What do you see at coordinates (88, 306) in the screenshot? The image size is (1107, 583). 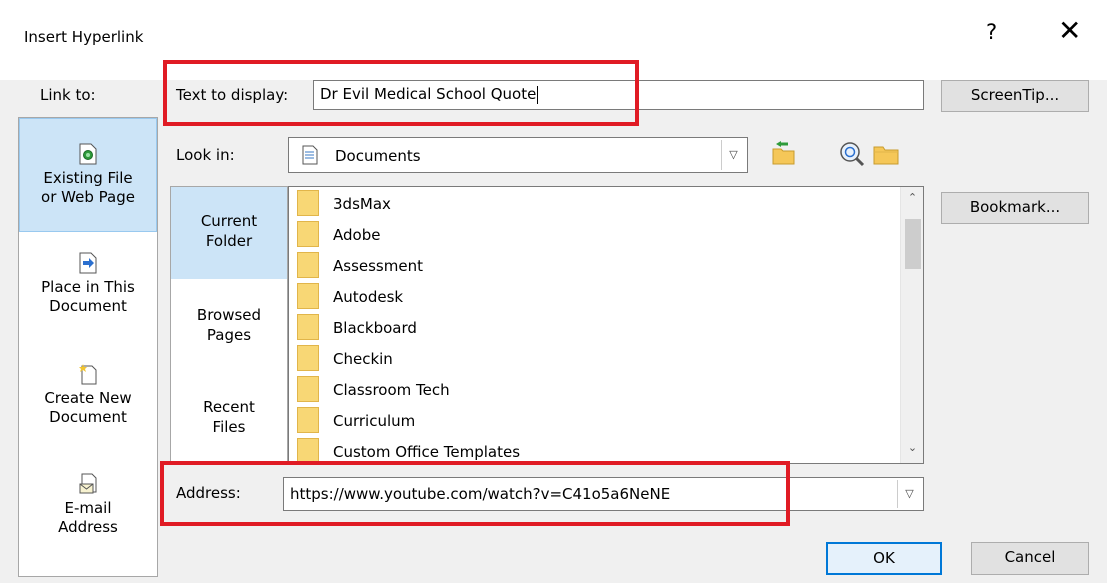 I see `link-place-in-document-line2: Document` at bounding box center [88, 306].